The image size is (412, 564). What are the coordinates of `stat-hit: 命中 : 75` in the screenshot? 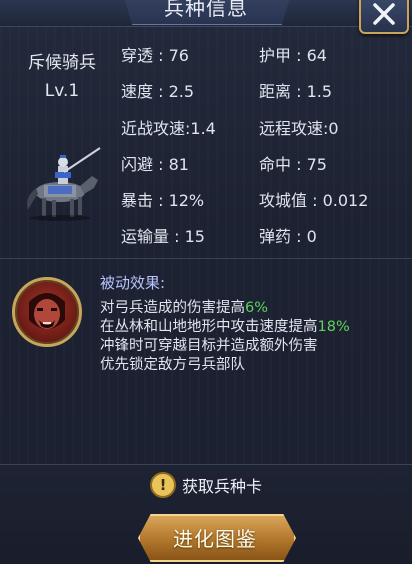 It's located at (293, 164).